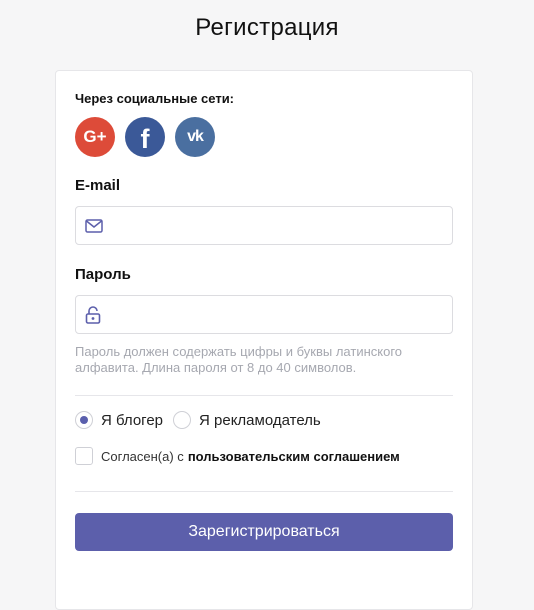 The image size is (534, 610). I want to click on social-buttons: G+ f vk, so click(145, 137).